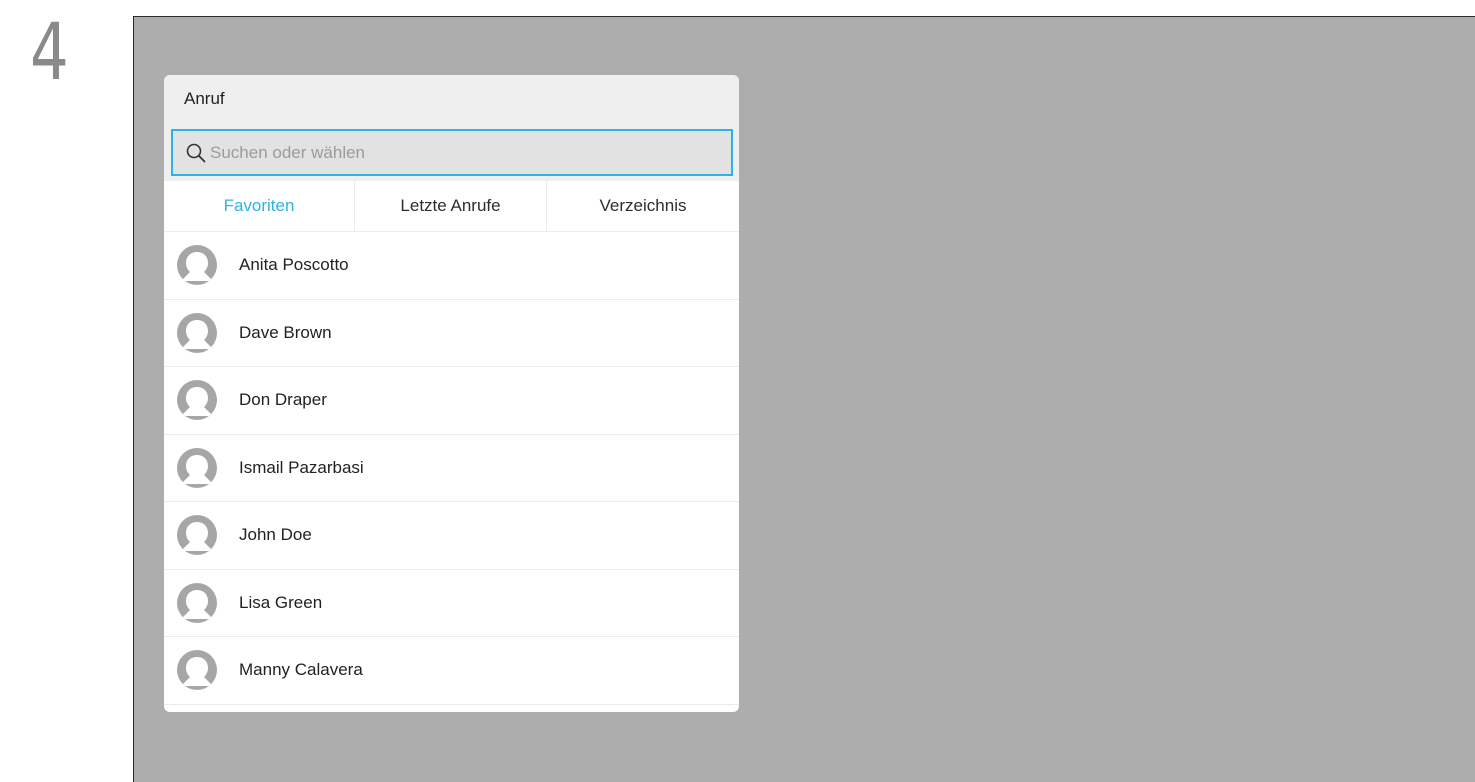 This screenshot has width=1475, height=782. Describe the element at coordinates (196, 153) in the screenshot. I see `search-icon` at that location.